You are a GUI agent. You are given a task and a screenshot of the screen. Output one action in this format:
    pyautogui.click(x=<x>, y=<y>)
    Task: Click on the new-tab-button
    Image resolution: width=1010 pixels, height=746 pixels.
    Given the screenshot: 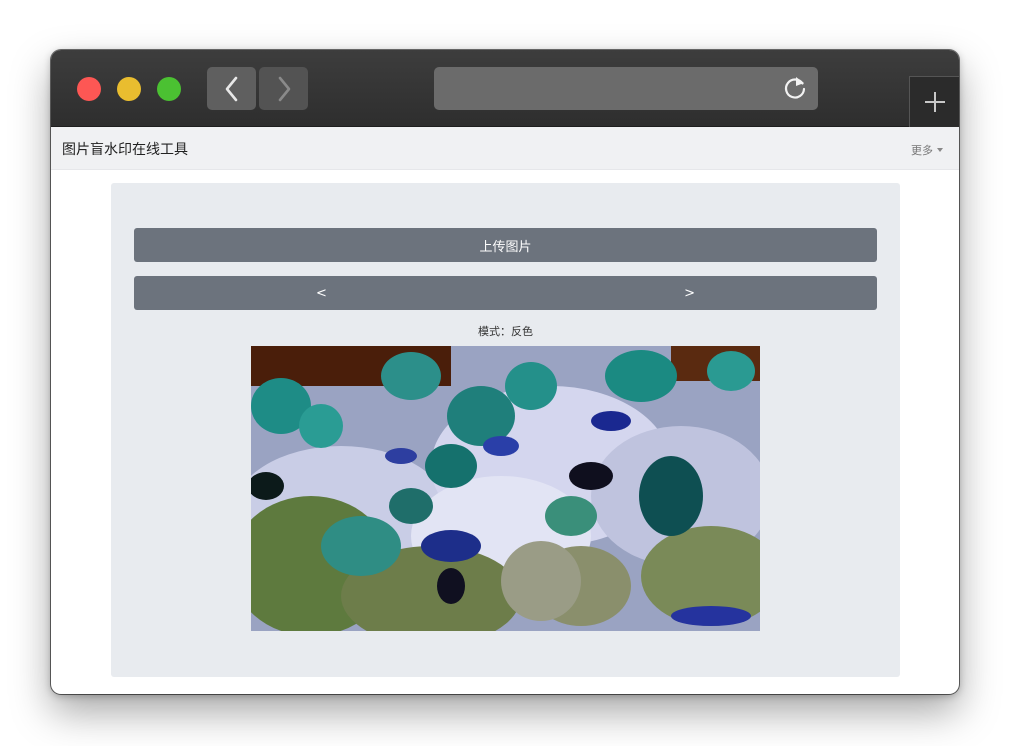 What is the action you would take?
    pyautogui.click(x=934, y=101)
    